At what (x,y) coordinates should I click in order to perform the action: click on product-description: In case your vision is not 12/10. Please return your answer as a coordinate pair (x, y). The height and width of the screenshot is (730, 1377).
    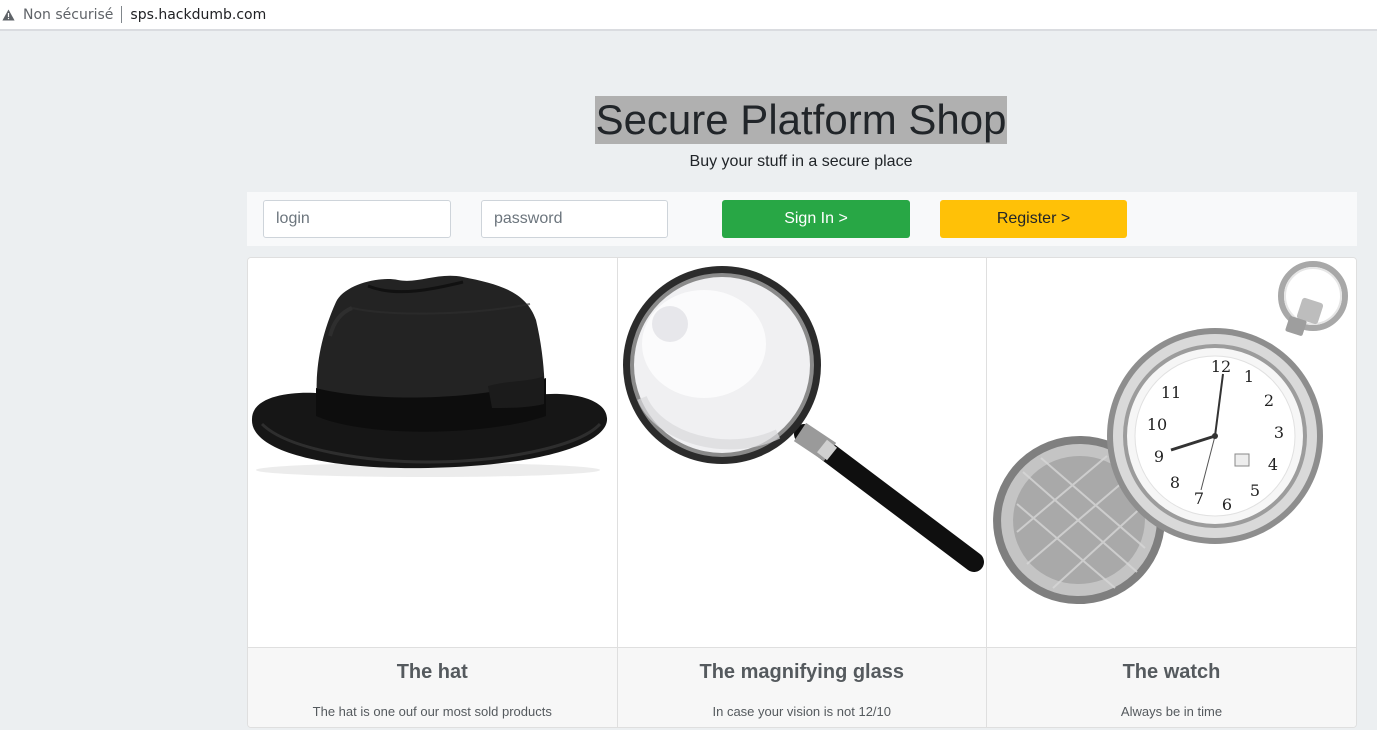
    Looking at the image, I should click on (802, 711).